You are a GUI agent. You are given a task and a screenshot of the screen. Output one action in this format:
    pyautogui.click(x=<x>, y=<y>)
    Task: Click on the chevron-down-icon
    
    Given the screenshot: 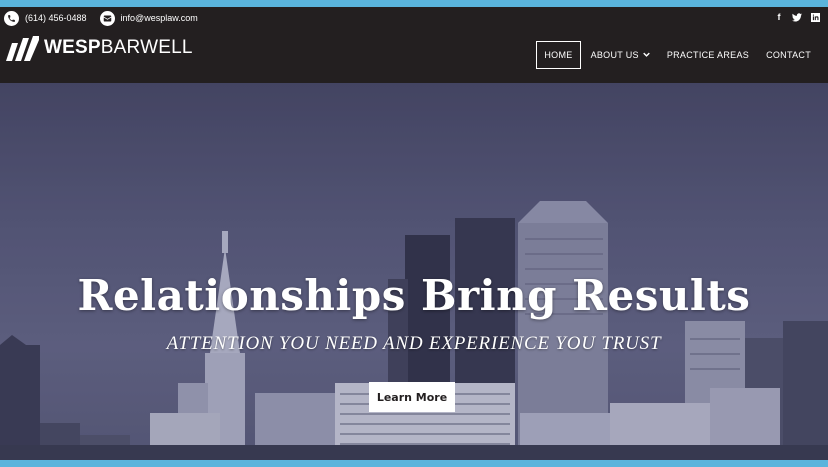 What is the action you would take?
    pyautogui.click(x=646, y=55)
    